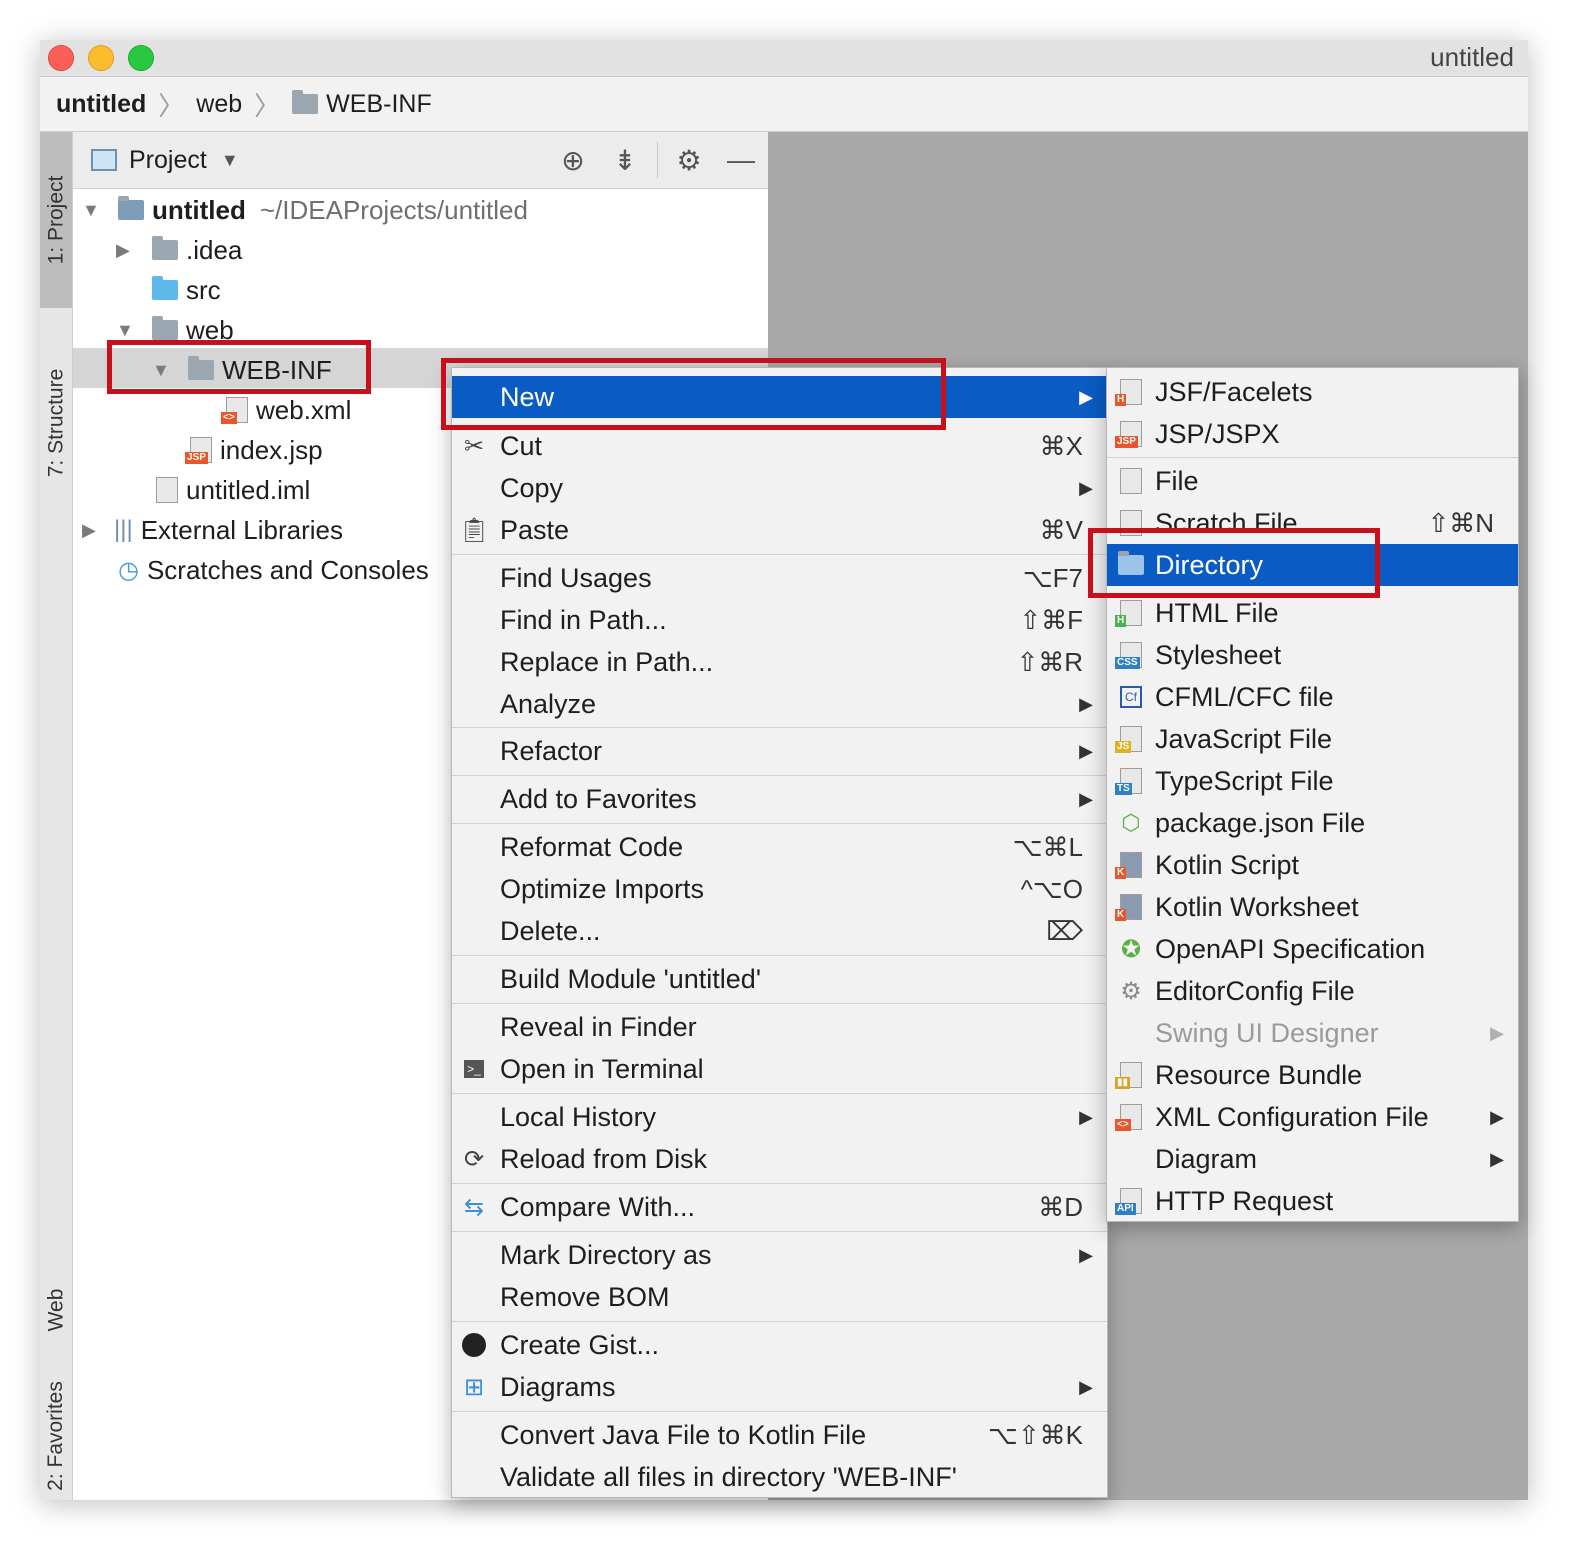 This screenshot has width=1572, height=1544. Describe the element at coordinates (779, 931) in the screenshot. I see `menu-item-delete: Delete... ⌦` at that location.